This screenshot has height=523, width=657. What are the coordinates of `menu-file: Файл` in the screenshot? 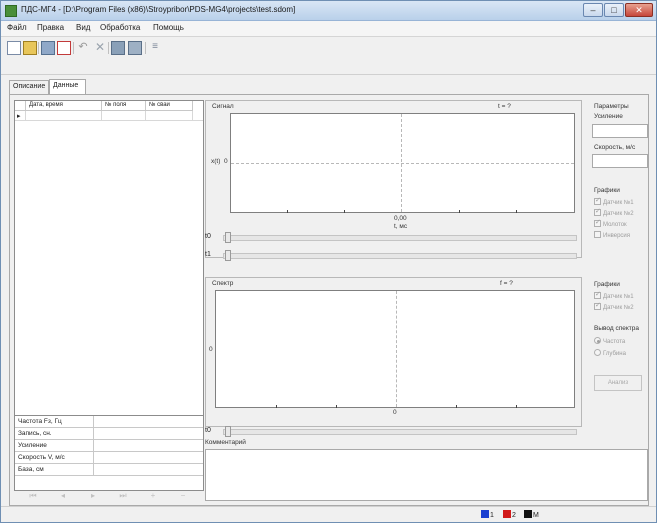 It's located at (17, 27).